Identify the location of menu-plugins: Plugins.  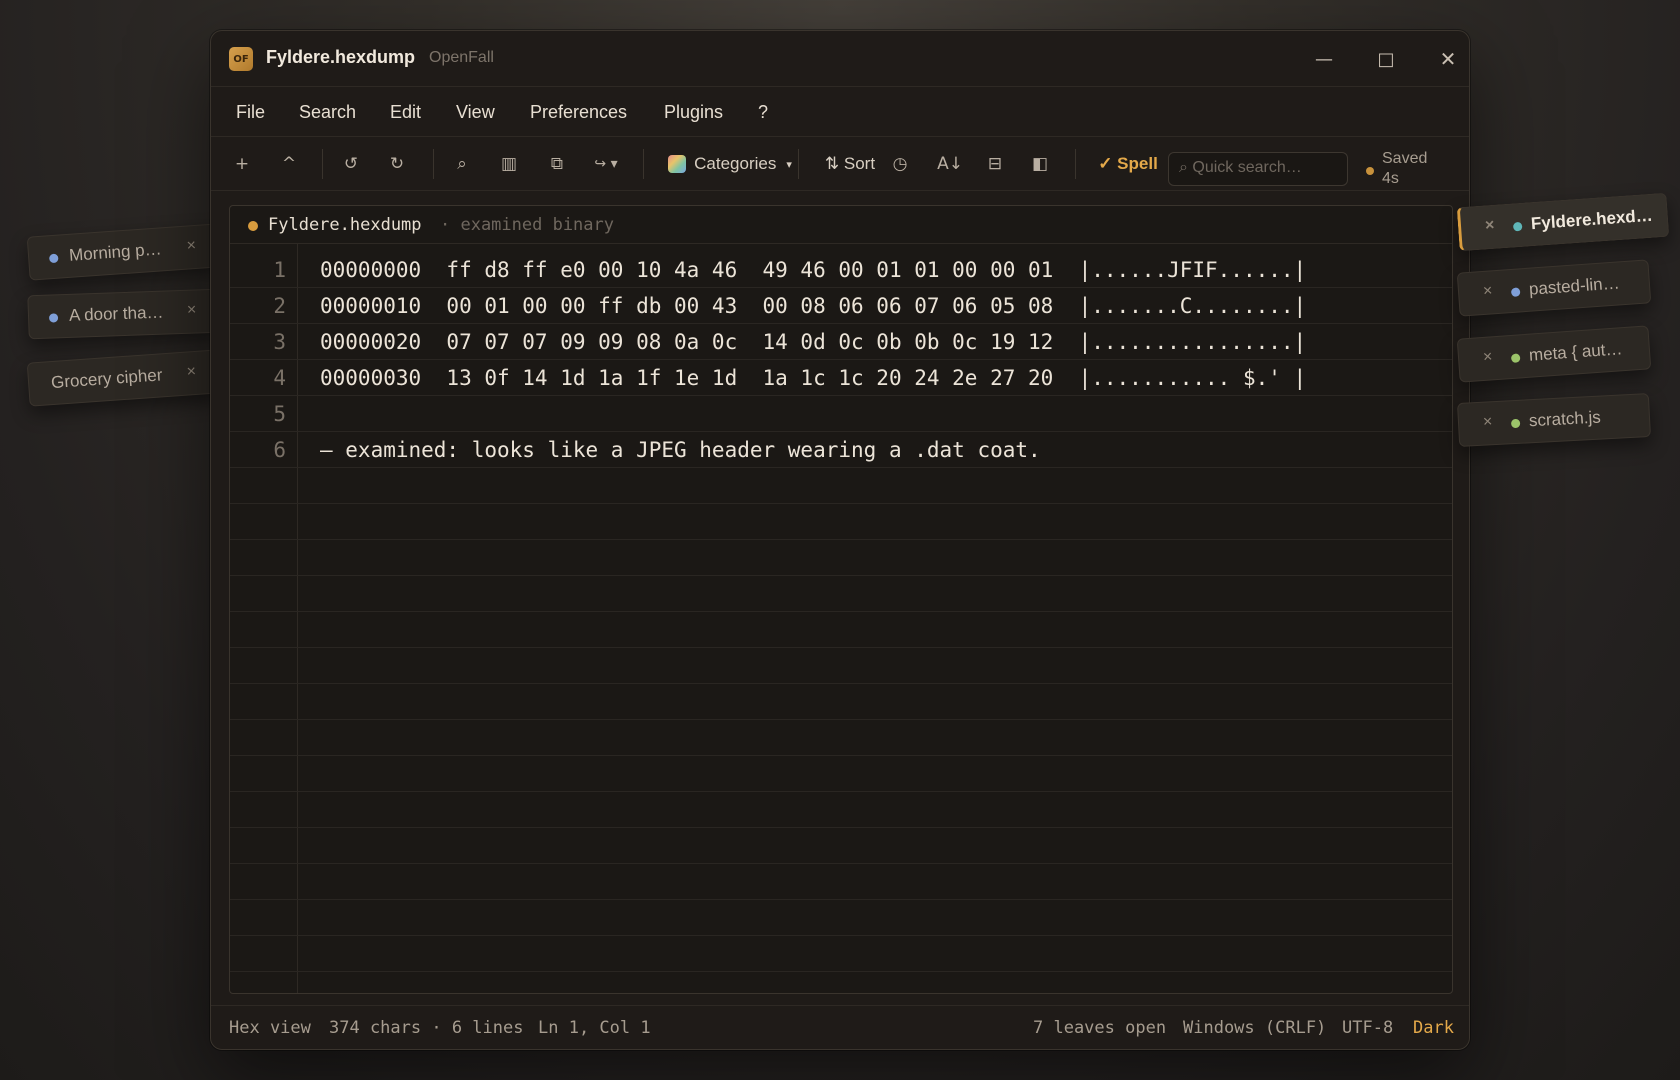
(693, 112).